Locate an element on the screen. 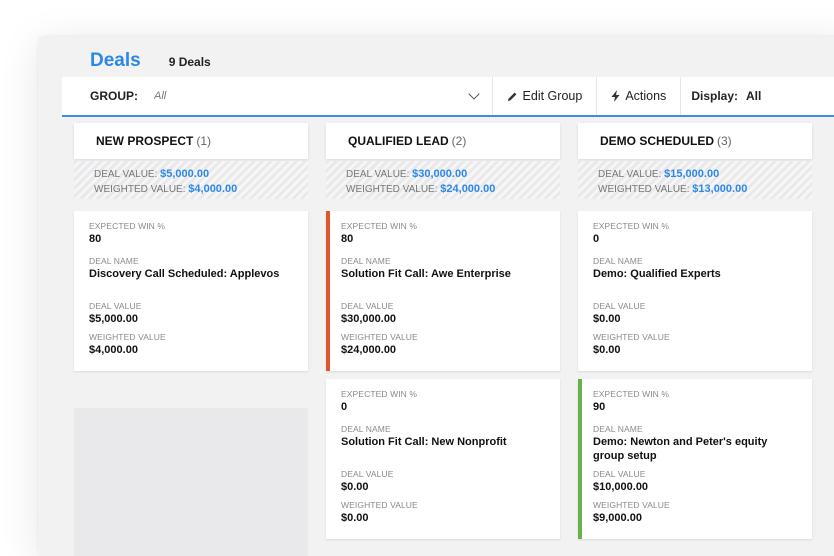 Image resolution: width=834 pixels, height=556 pixels. deal-name: Solution Fit Call: Awe Enterprise is located at coordinates (426, 274).